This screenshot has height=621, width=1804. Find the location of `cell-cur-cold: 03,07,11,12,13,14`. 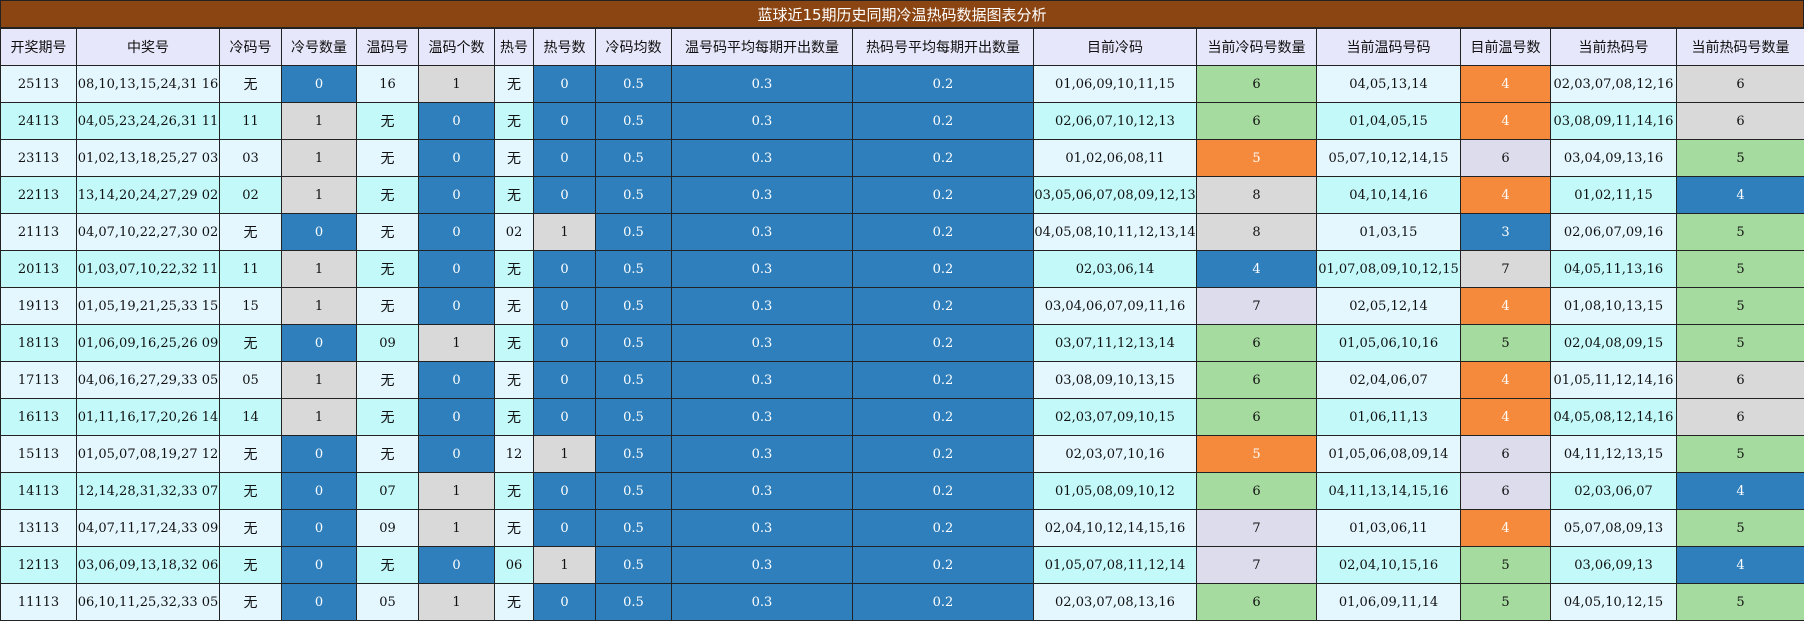

cell-cur-cold: 03,07,11,12,13,14 is located at coordinates (1115, 343).